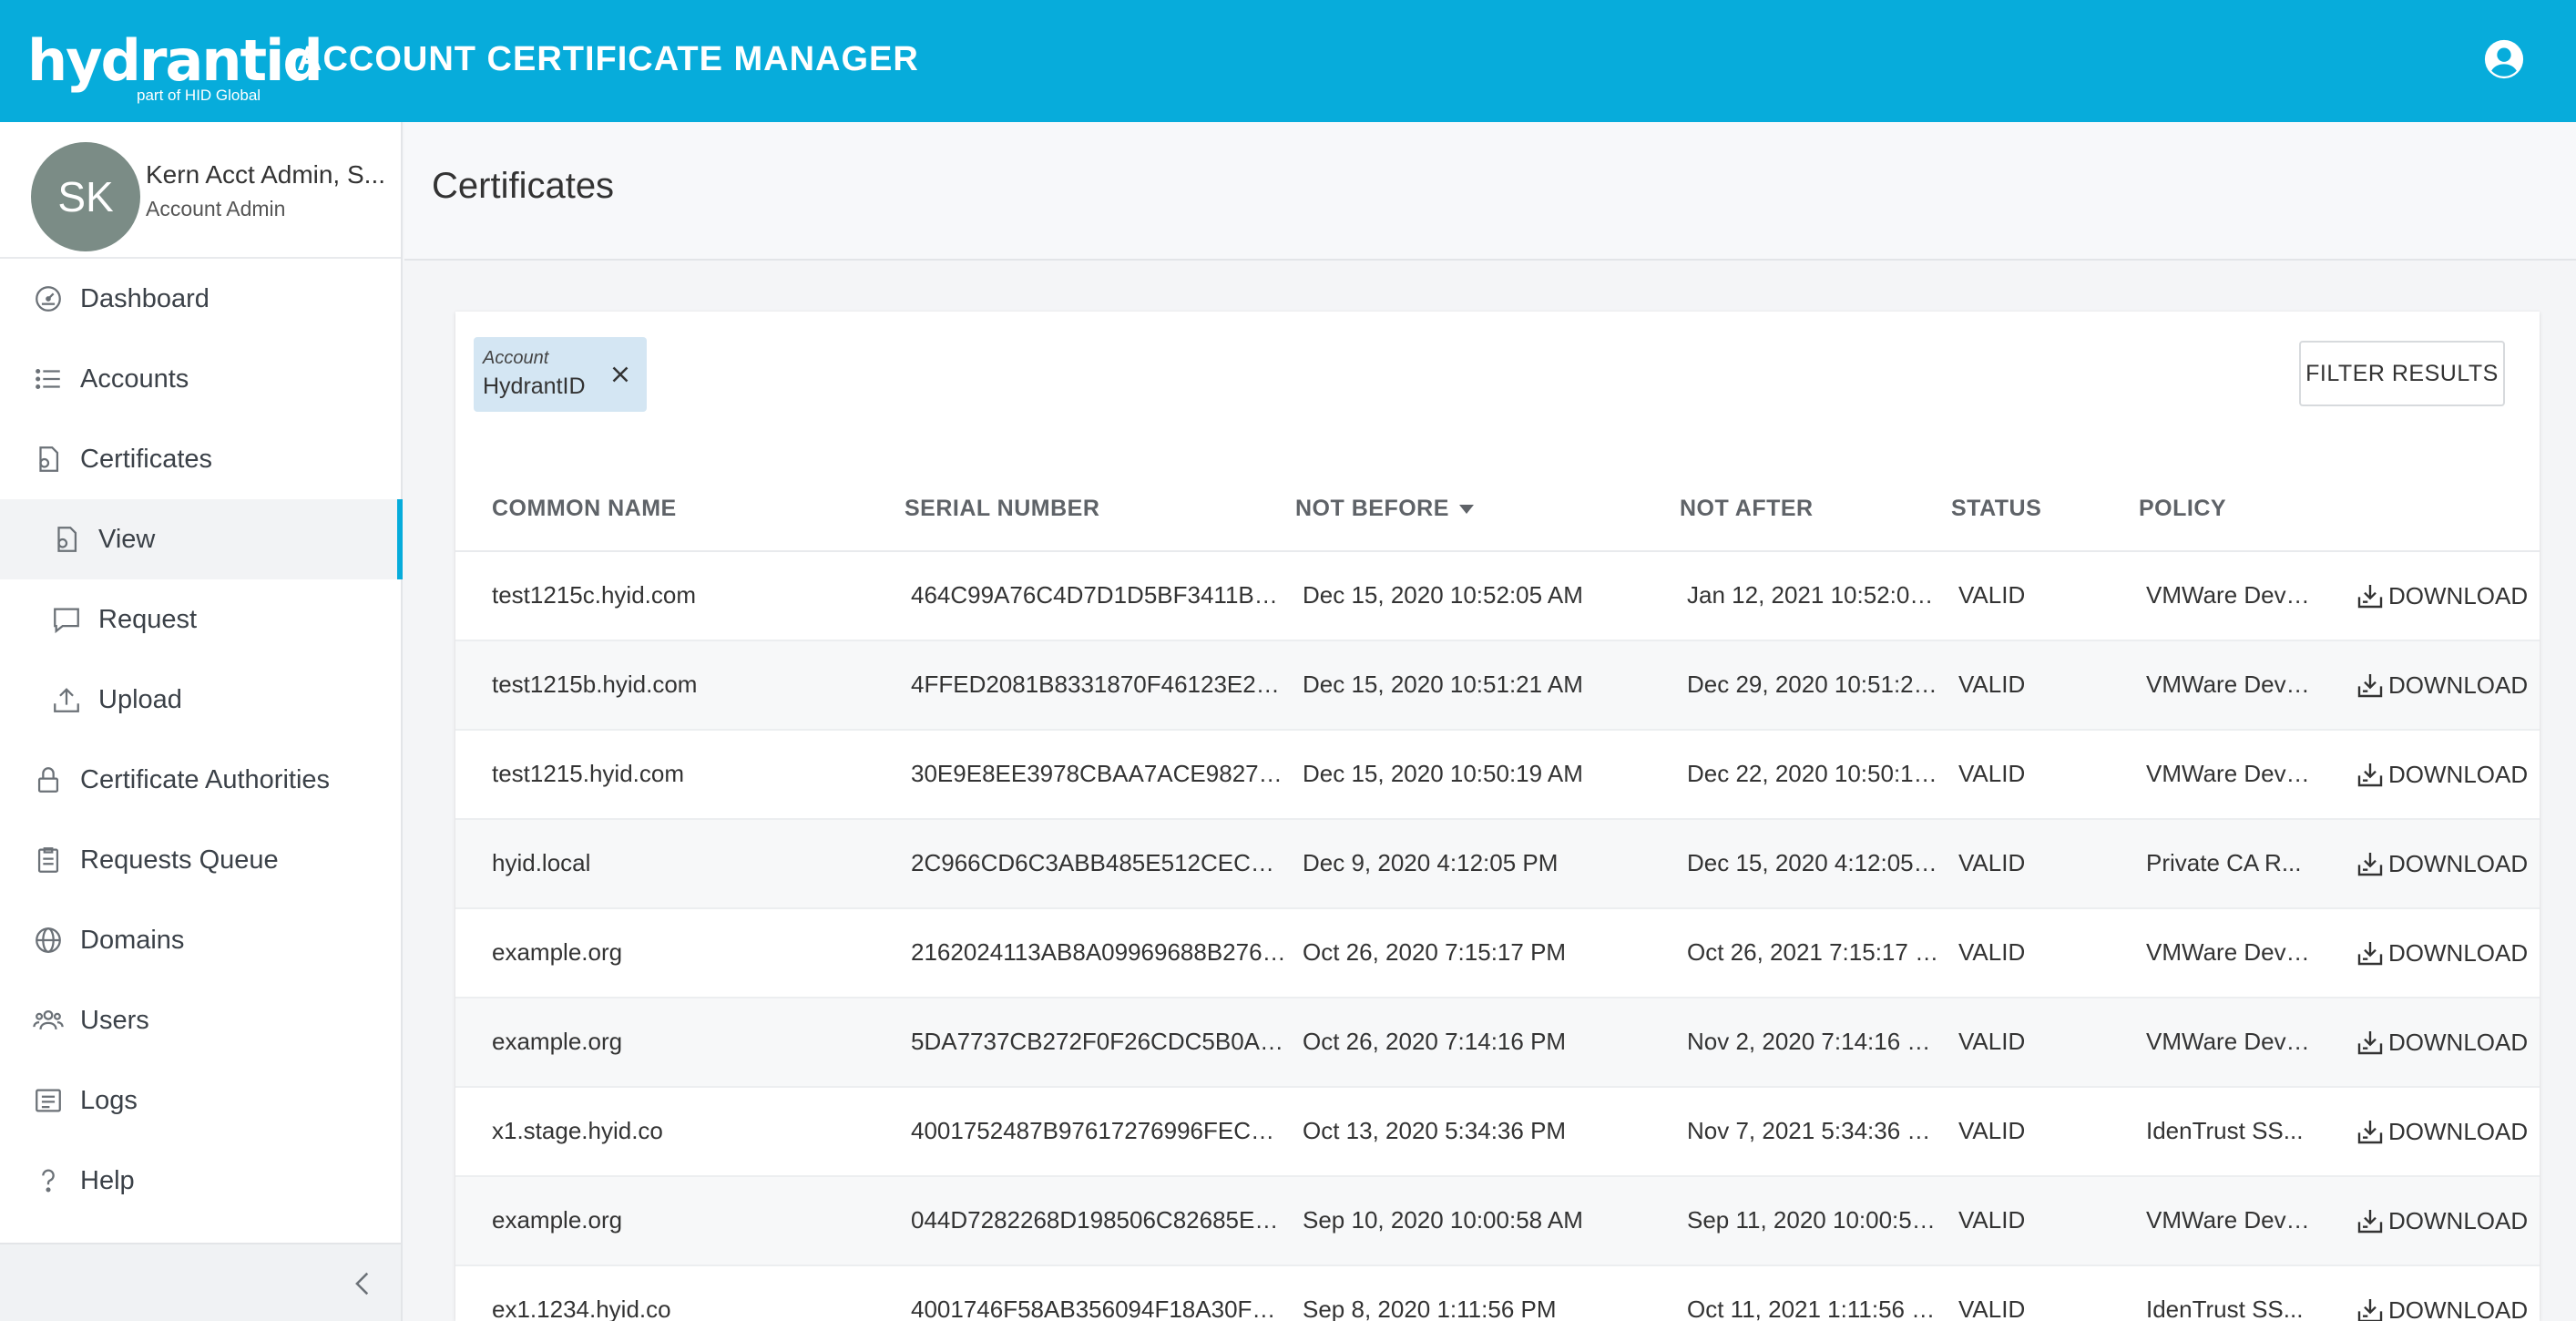  I want to click on column-header-status: STATUS, so click(1996, 509).